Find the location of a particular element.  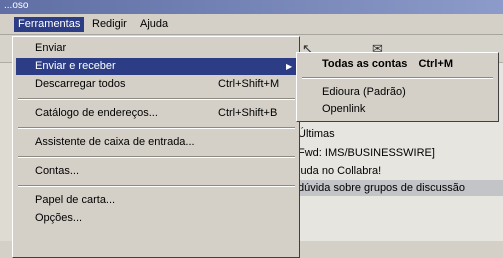

window-title: ...oso is located at coordinates (16, 5).